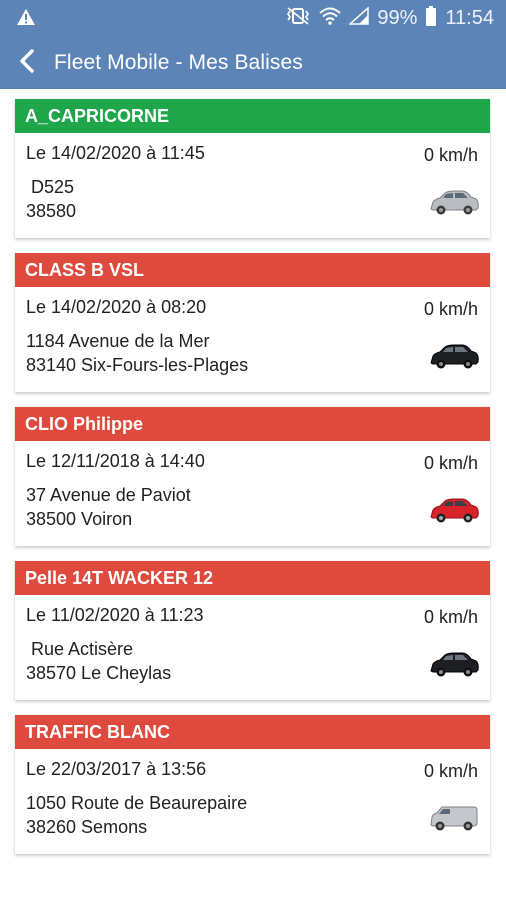  What do you see at coordinates (253, 18) in the screenshot?
I see `status-bar: 99% 11:54` at bounding box center [253, 18].